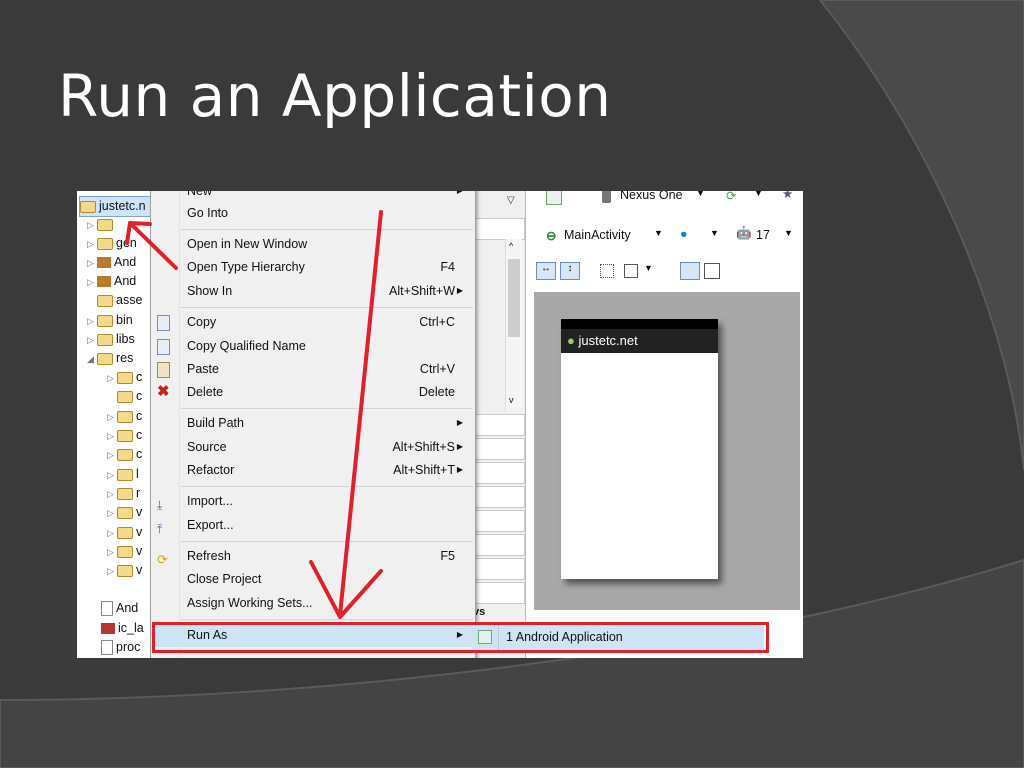 The width and height of the screenshot is (1024, 768). I want to click on arrow-to-project, so click(153, 245).